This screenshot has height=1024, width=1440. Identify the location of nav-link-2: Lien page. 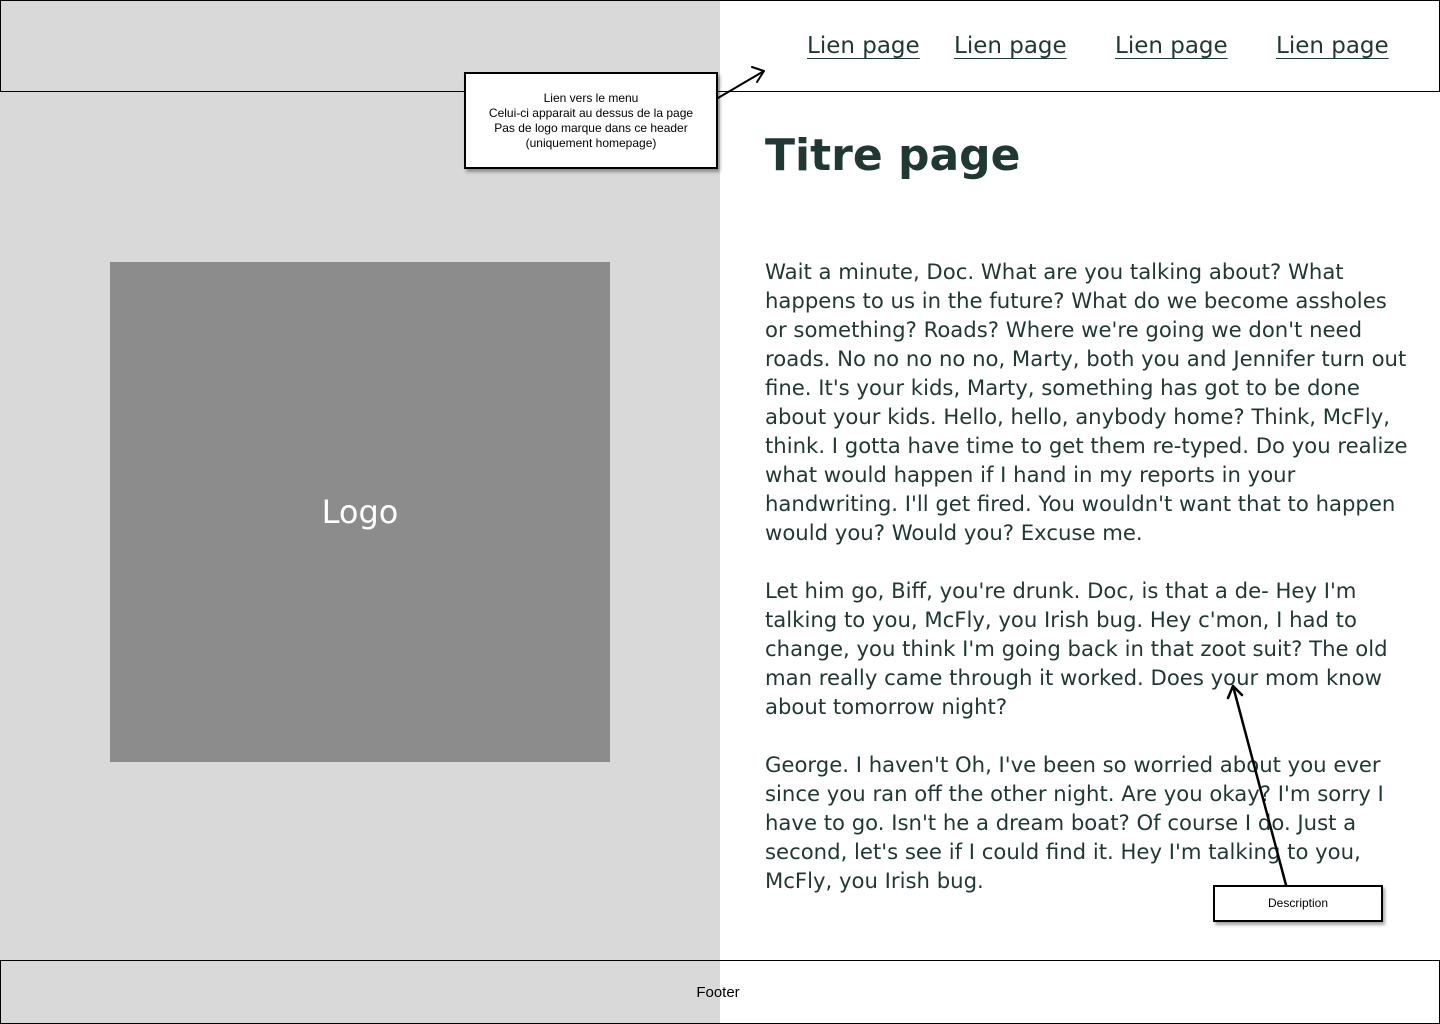
(1010, 46).